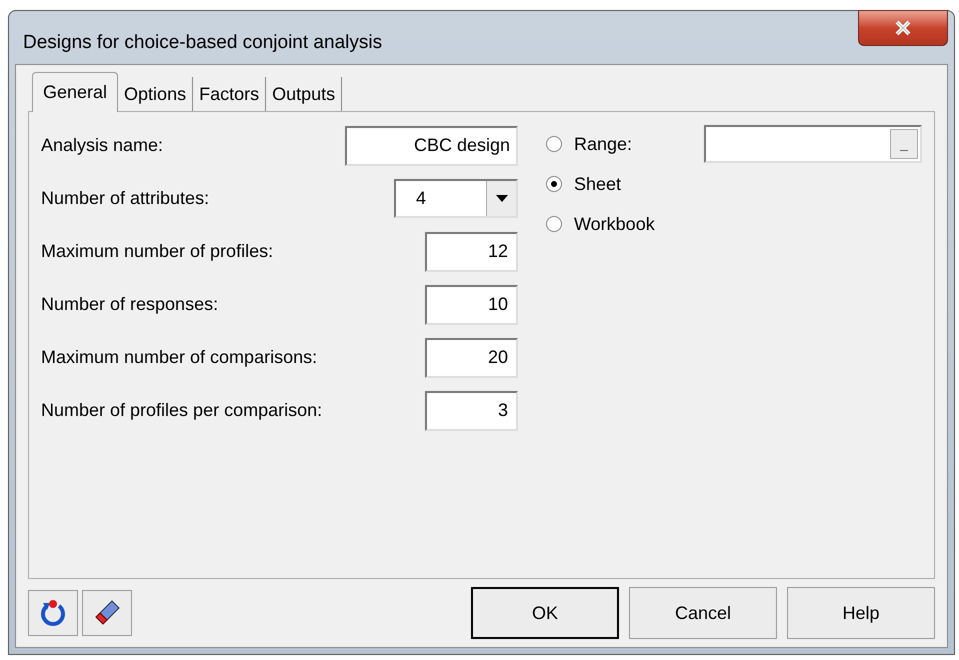 The image size is (959, 660). What do you see at coordinates (813, 144) in the screenshot?
I see `range-field` at bounding box center [813, 144].